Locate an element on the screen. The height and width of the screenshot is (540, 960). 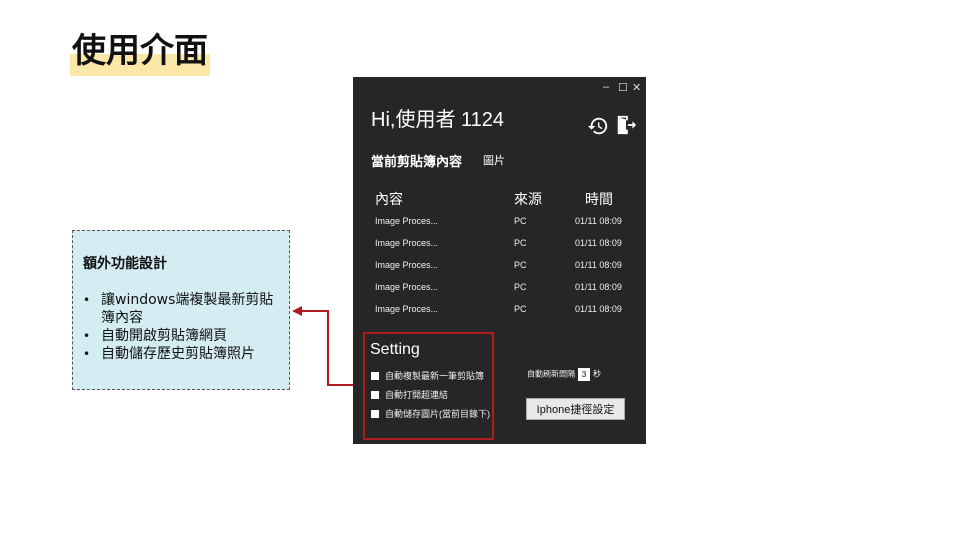
setting-highlight-box is located at coordinates (428, 386).